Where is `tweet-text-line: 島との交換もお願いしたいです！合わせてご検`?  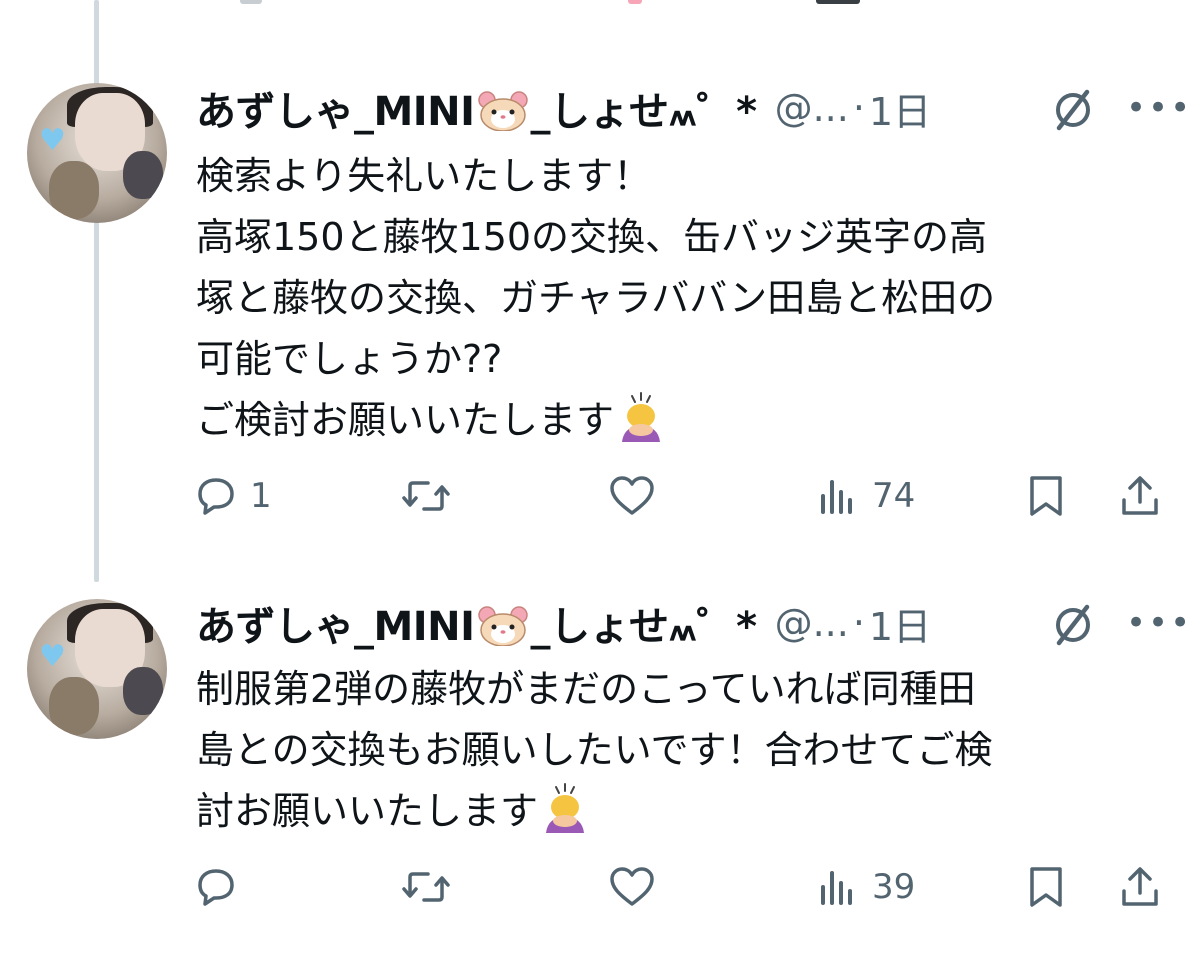
tweet-text-line: 島との交換もお願いしたいです！合わせてご検 is located at coordinates (594, 750).